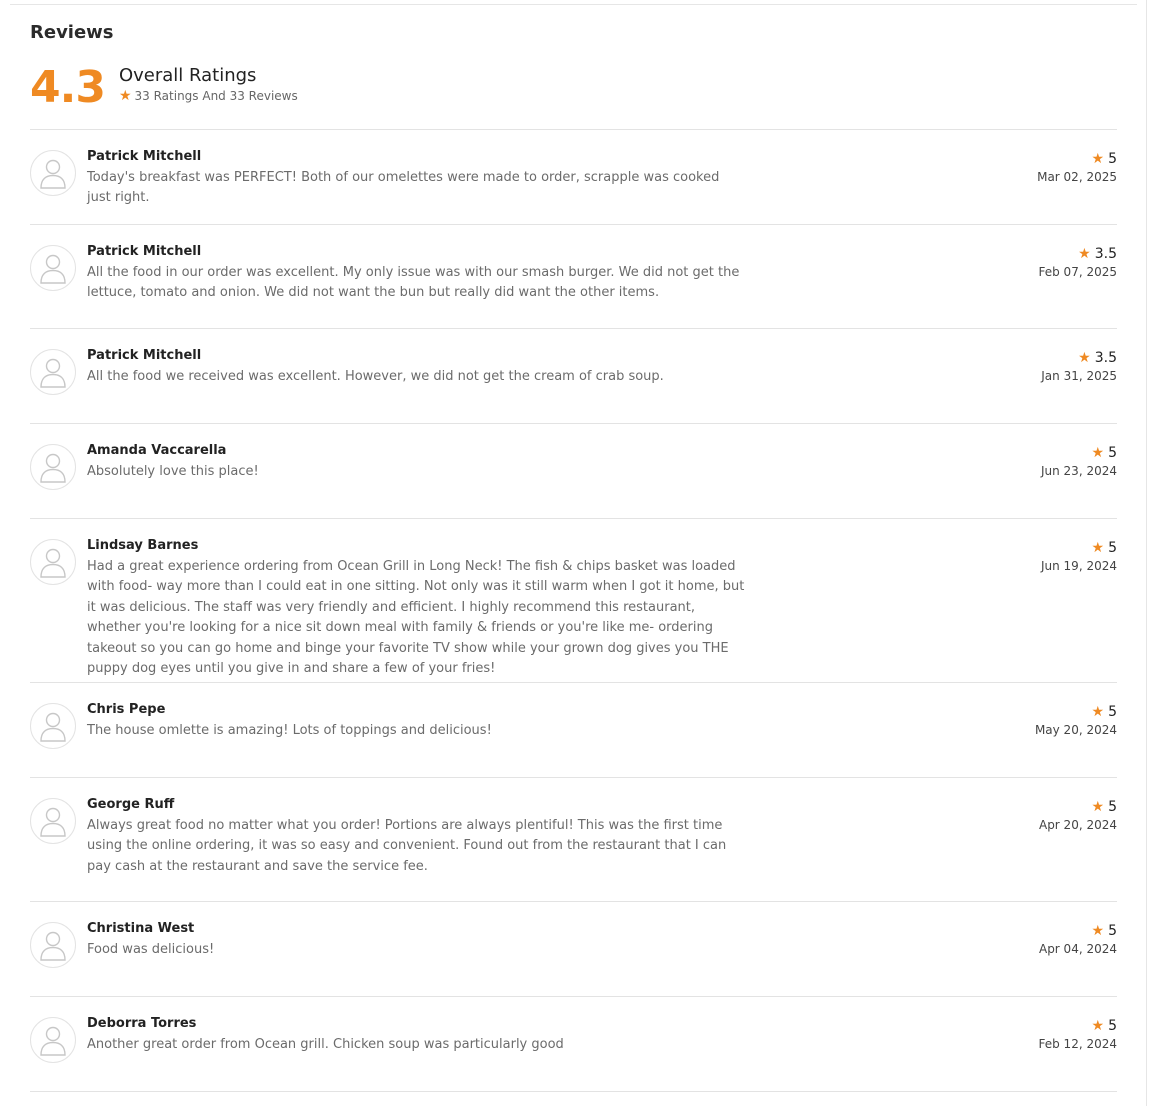 The image size is (1170, 1106). Describe the element at coordinates (1078, 471) in the screenshot. I see `review-date: Jun 23, 2024` at that location.